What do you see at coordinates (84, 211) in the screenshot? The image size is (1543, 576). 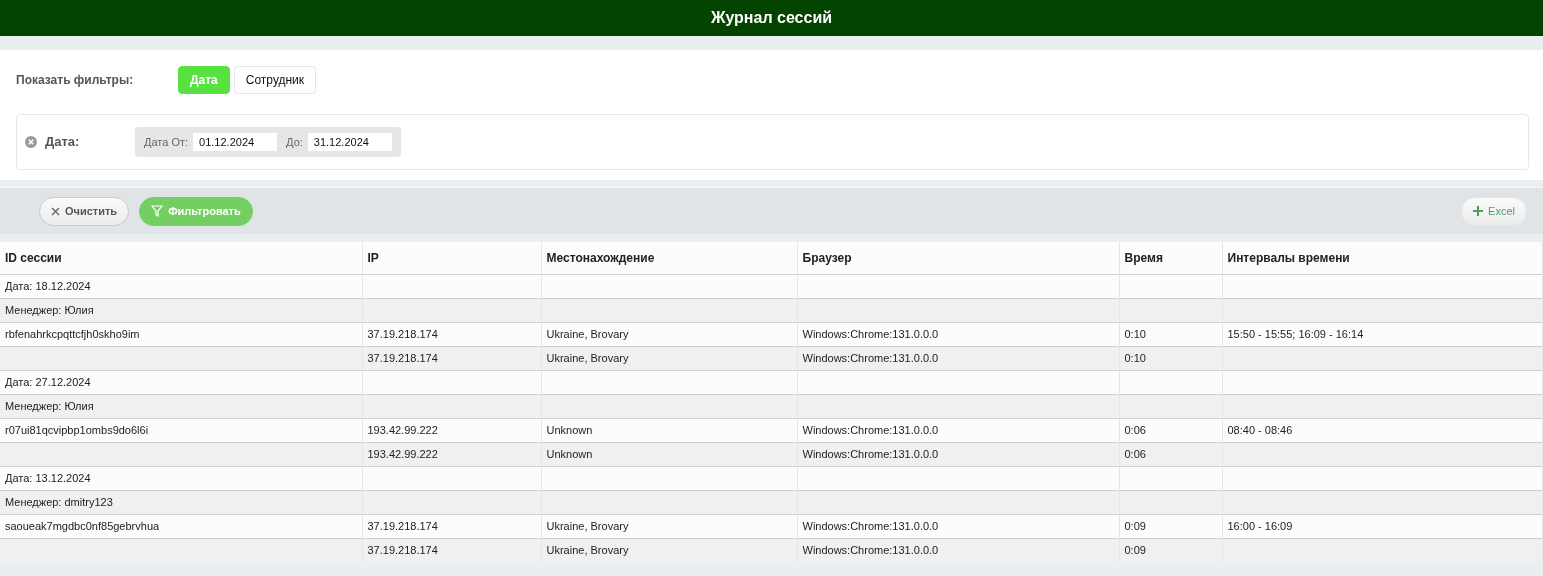 I see `clear-button: Очистить` at bounding box center [84, 211].